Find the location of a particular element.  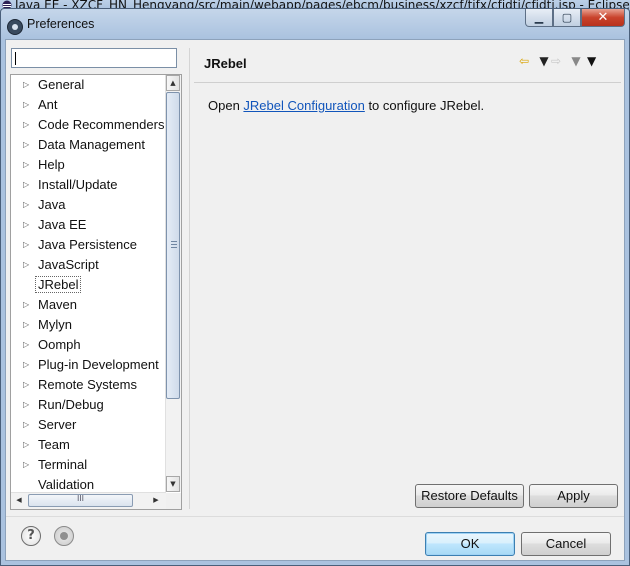

tree-item: ▷ Ant is located at coordinates (88, 105).